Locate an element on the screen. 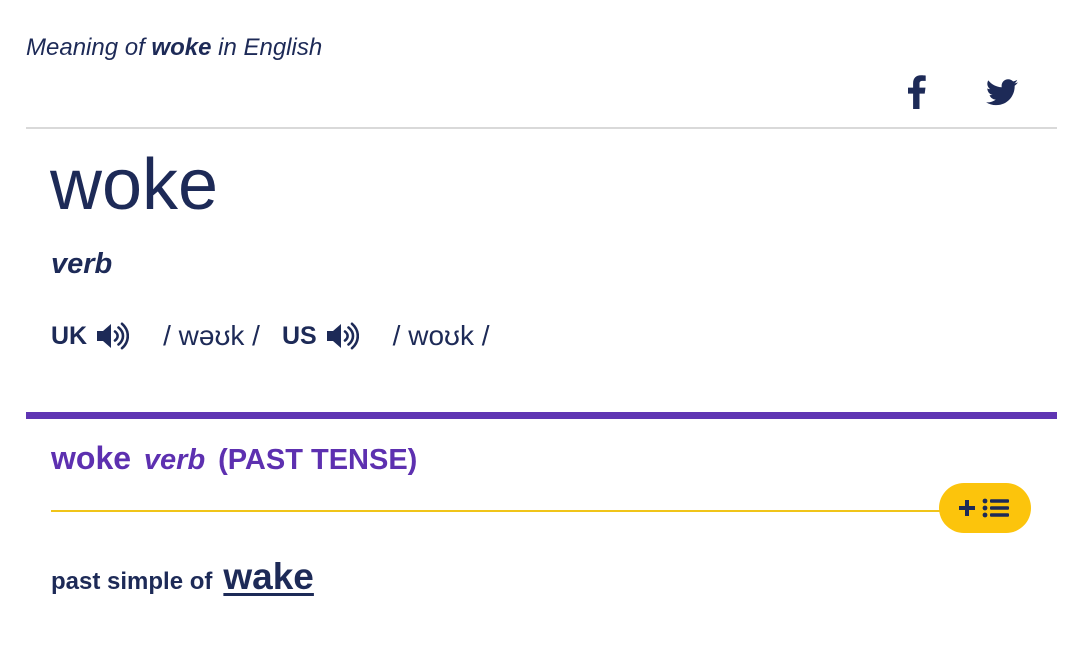 The height and width of the screenshot is (657, 1080). section-divider is located at coordinates (541, 415).